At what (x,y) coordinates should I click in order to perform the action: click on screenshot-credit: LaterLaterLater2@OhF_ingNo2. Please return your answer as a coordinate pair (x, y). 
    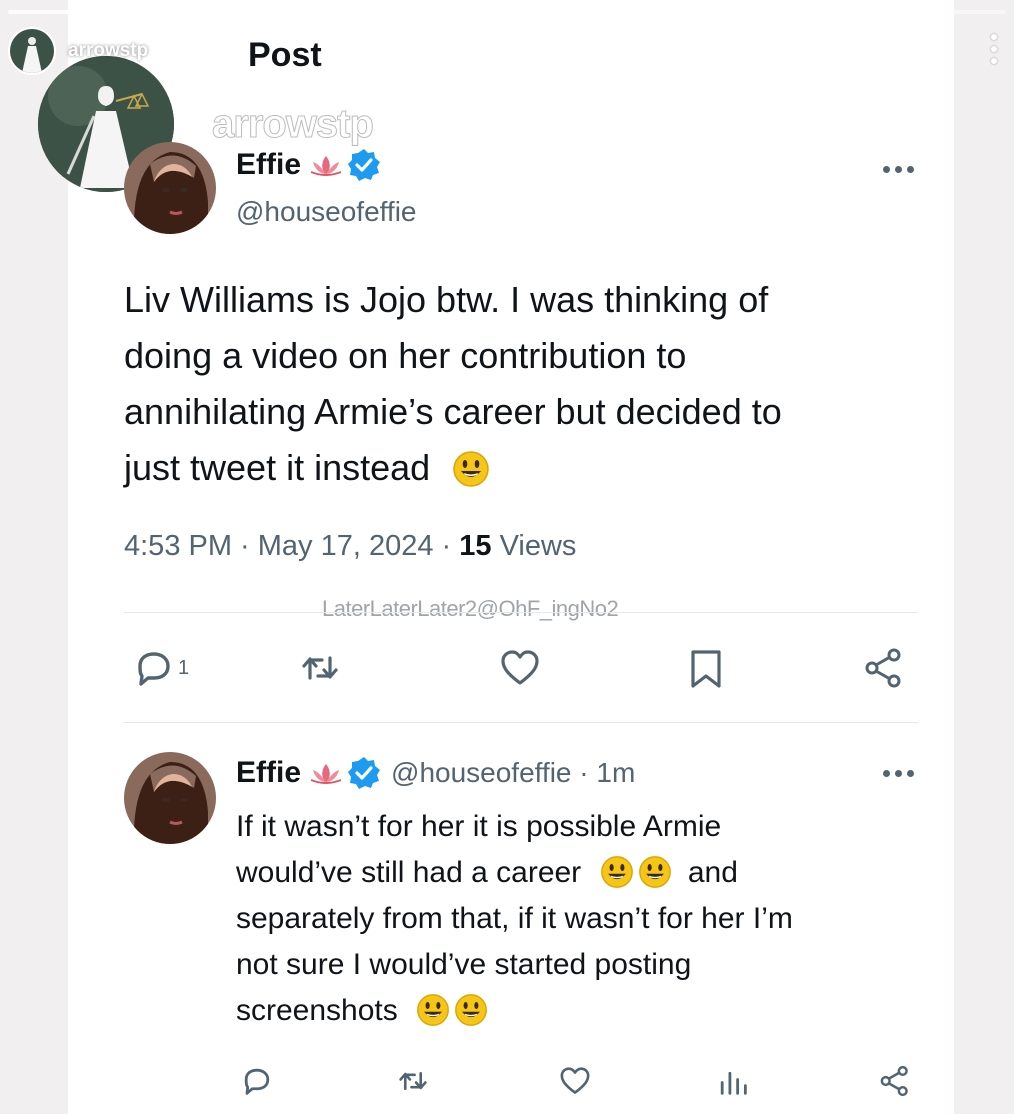
    Looking at the image, I should click on (470, 608).